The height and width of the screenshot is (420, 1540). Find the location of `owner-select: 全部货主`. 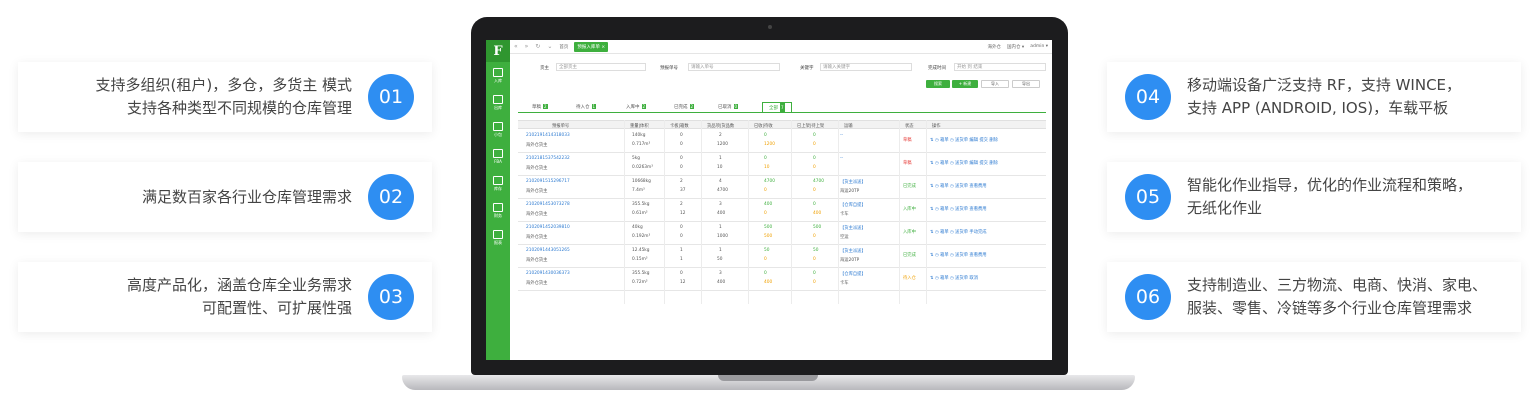

owner-select: 全部货主 is located at coordinates (601, 67).